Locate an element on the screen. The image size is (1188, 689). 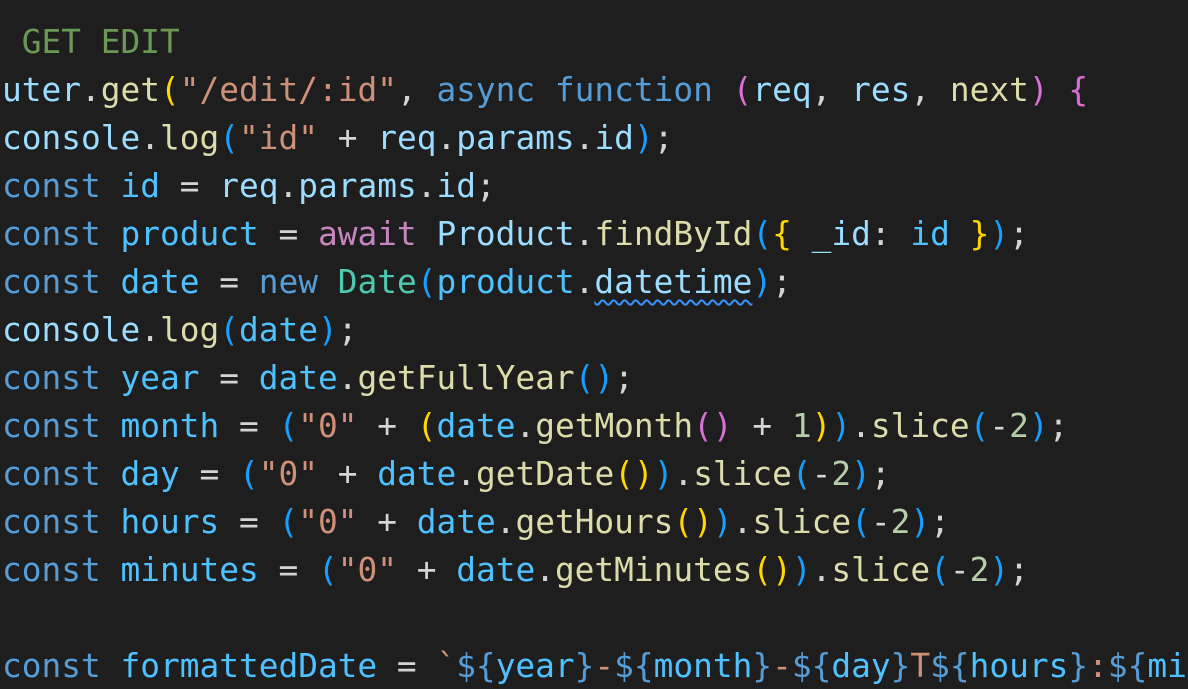
code-line: const date = new Date(product.datetime); is located at coordinates (594, 282).